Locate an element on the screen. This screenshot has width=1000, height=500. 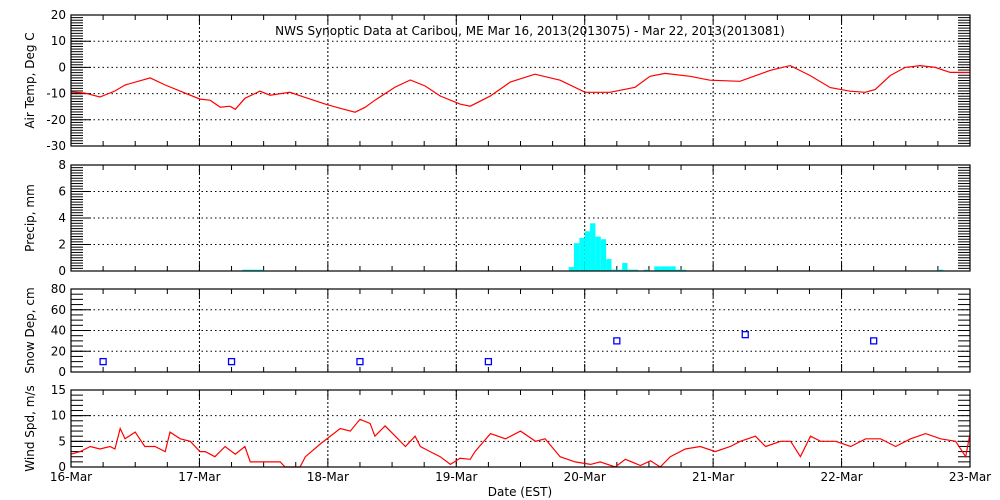
wind-speed-frame is located at coordinates (520, 428).